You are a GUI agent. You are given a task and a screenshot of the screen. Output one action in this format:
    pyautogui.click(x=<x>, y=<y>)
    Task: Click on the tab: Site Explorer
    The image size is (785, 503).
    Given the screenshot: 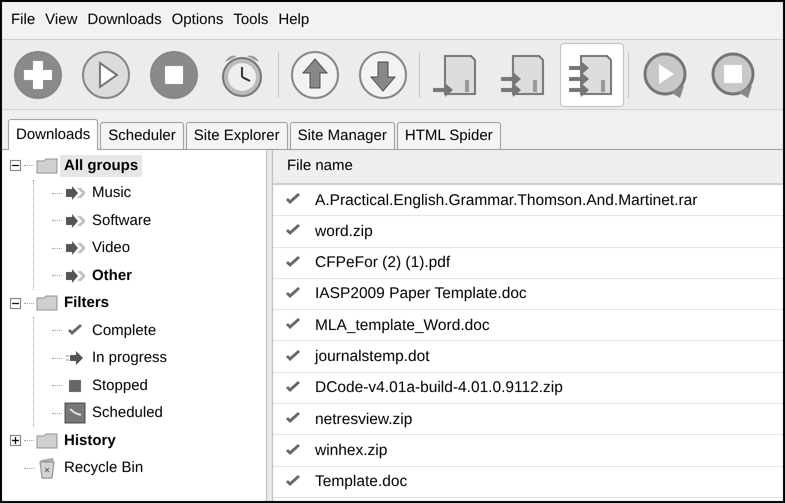 What is the action you would take?
    pyautogui.click(x=237, y=135)
    